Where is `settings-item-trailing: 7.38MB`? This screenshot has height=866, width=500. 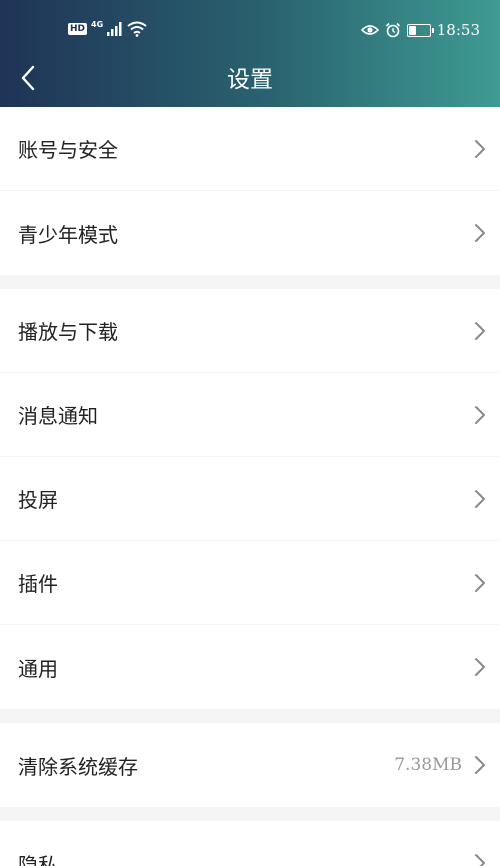
settings-item-trailing: 7.38MB is located at coordinates (440, 765).